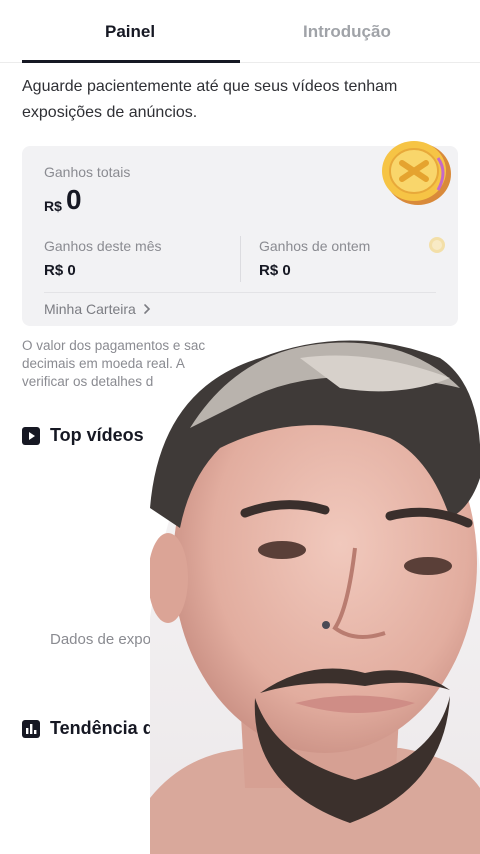 The width and height of the screenshot is (480, 854). What do you see at coordinates (240, 292) in the screenshot?
I see `card-divider` at bounding box center [240, 292].